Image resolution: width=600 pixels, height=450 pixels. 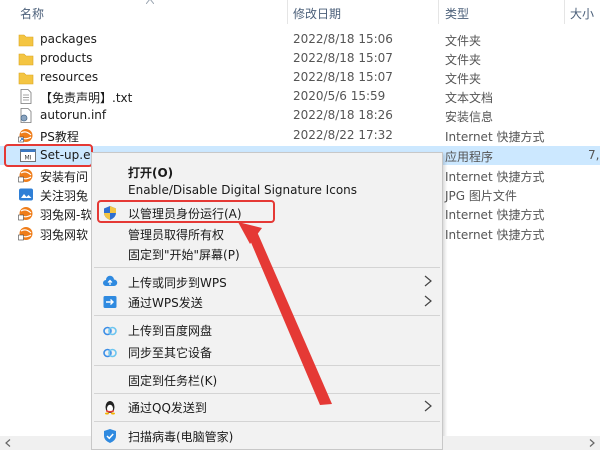 What do you see at coordinates (285, 313) in the screenshot?
I see `annotation-arrow` at bounding box center [285, 313].